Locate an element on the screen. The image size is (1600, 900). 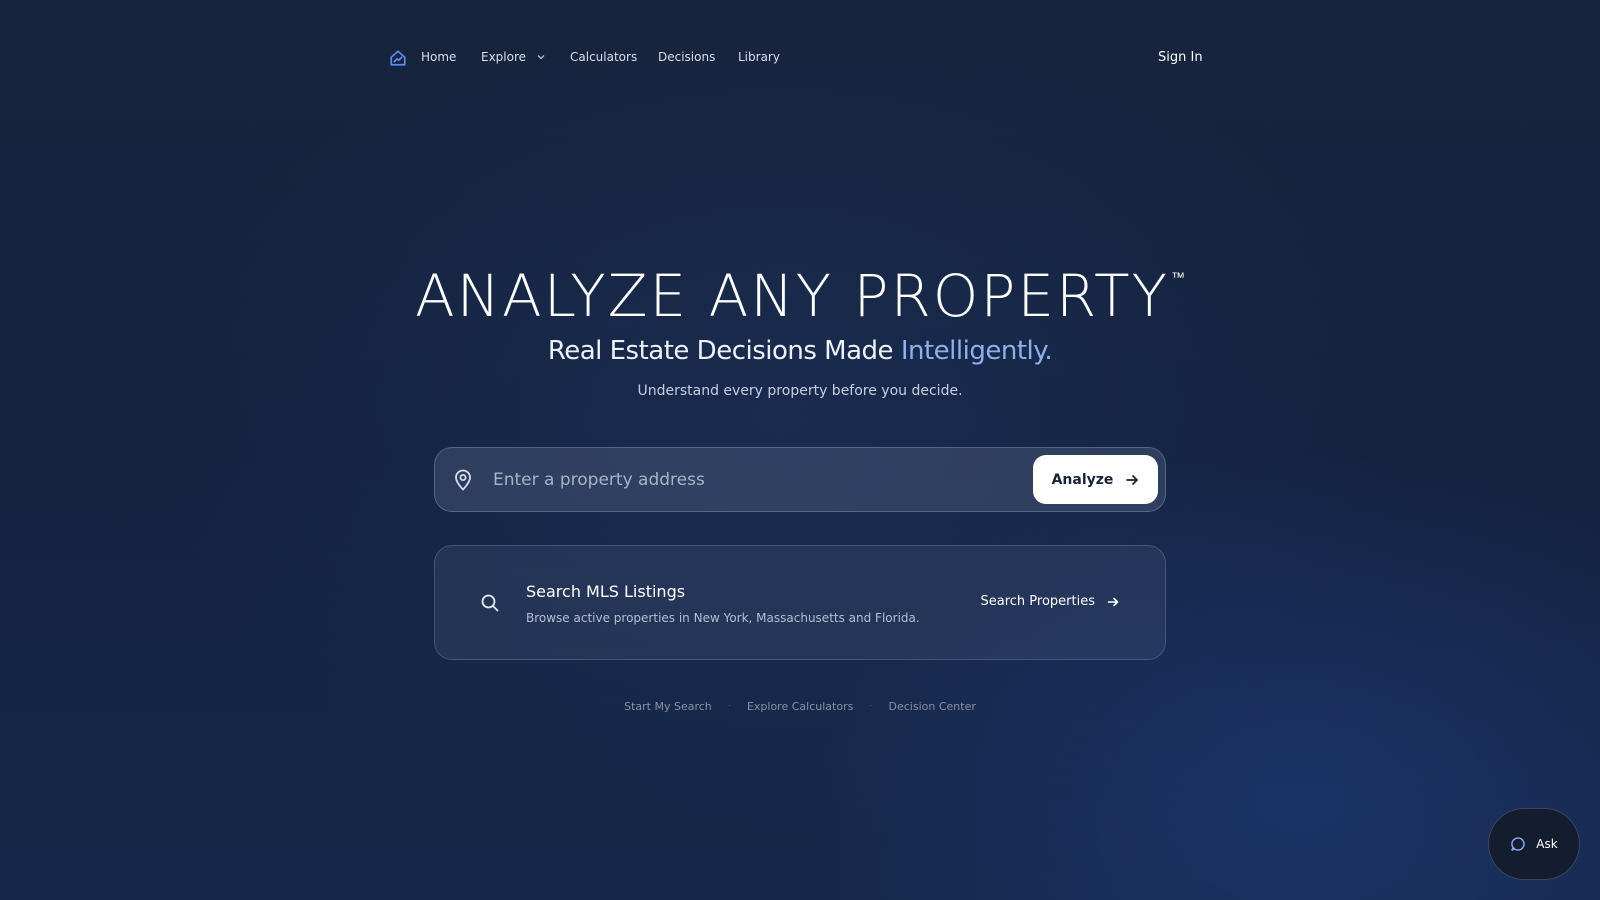
hero-title: ANALYZE ANY PROPERTY ™ is located at coordinates (800, 296).